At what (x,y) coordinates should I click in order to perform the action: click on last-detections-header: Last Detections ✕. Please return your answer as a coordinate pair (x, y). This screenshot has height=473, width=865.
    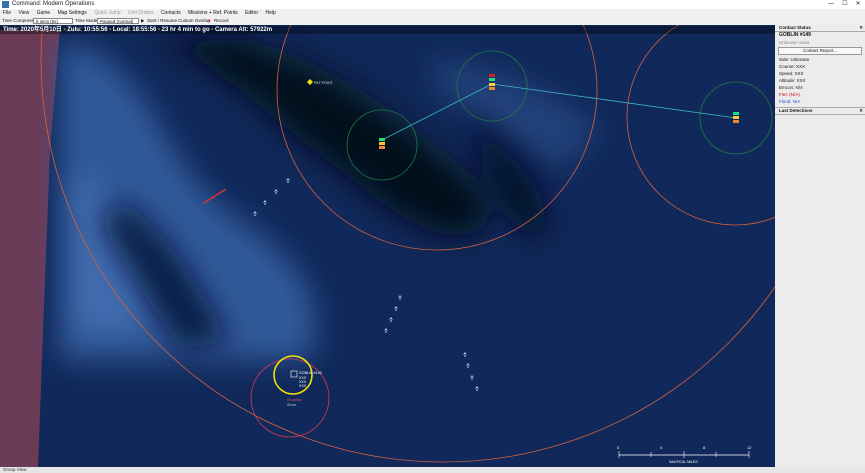
    Looking at the image, I should click on (820, 111).